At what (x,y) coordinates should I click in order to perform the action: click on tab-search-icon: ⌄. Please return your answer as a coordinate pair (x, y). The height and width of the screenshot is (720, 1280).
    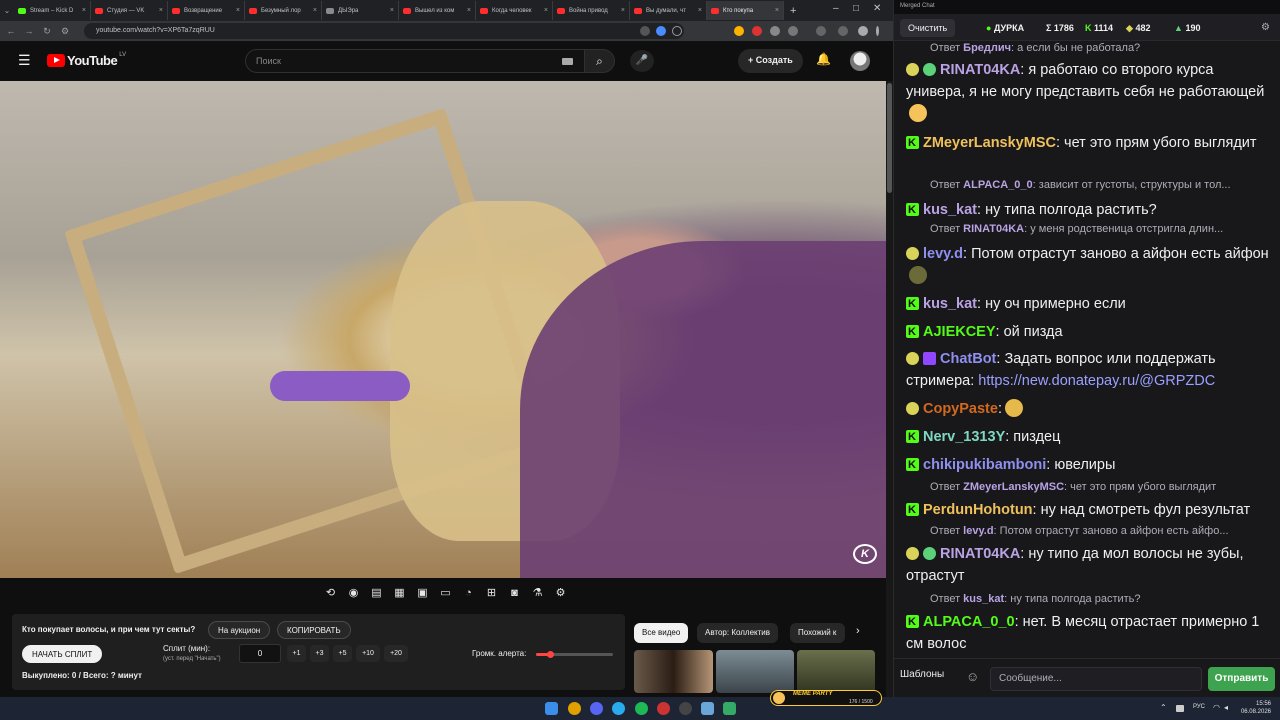
    Looking at the image, I should click on (7, 10).